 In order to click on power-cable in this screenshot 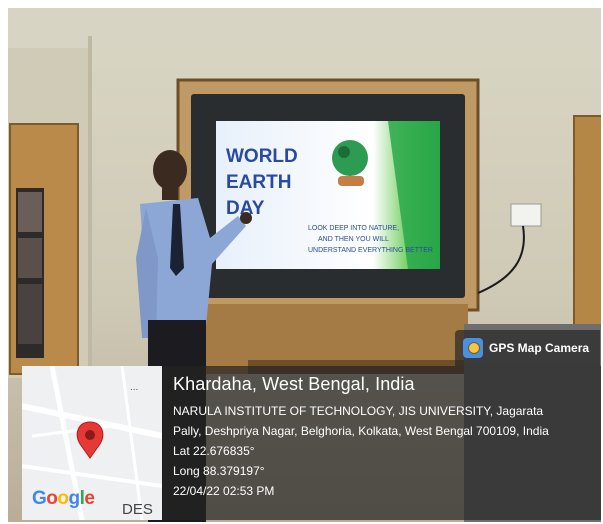, I will do `click(501, 259)`.